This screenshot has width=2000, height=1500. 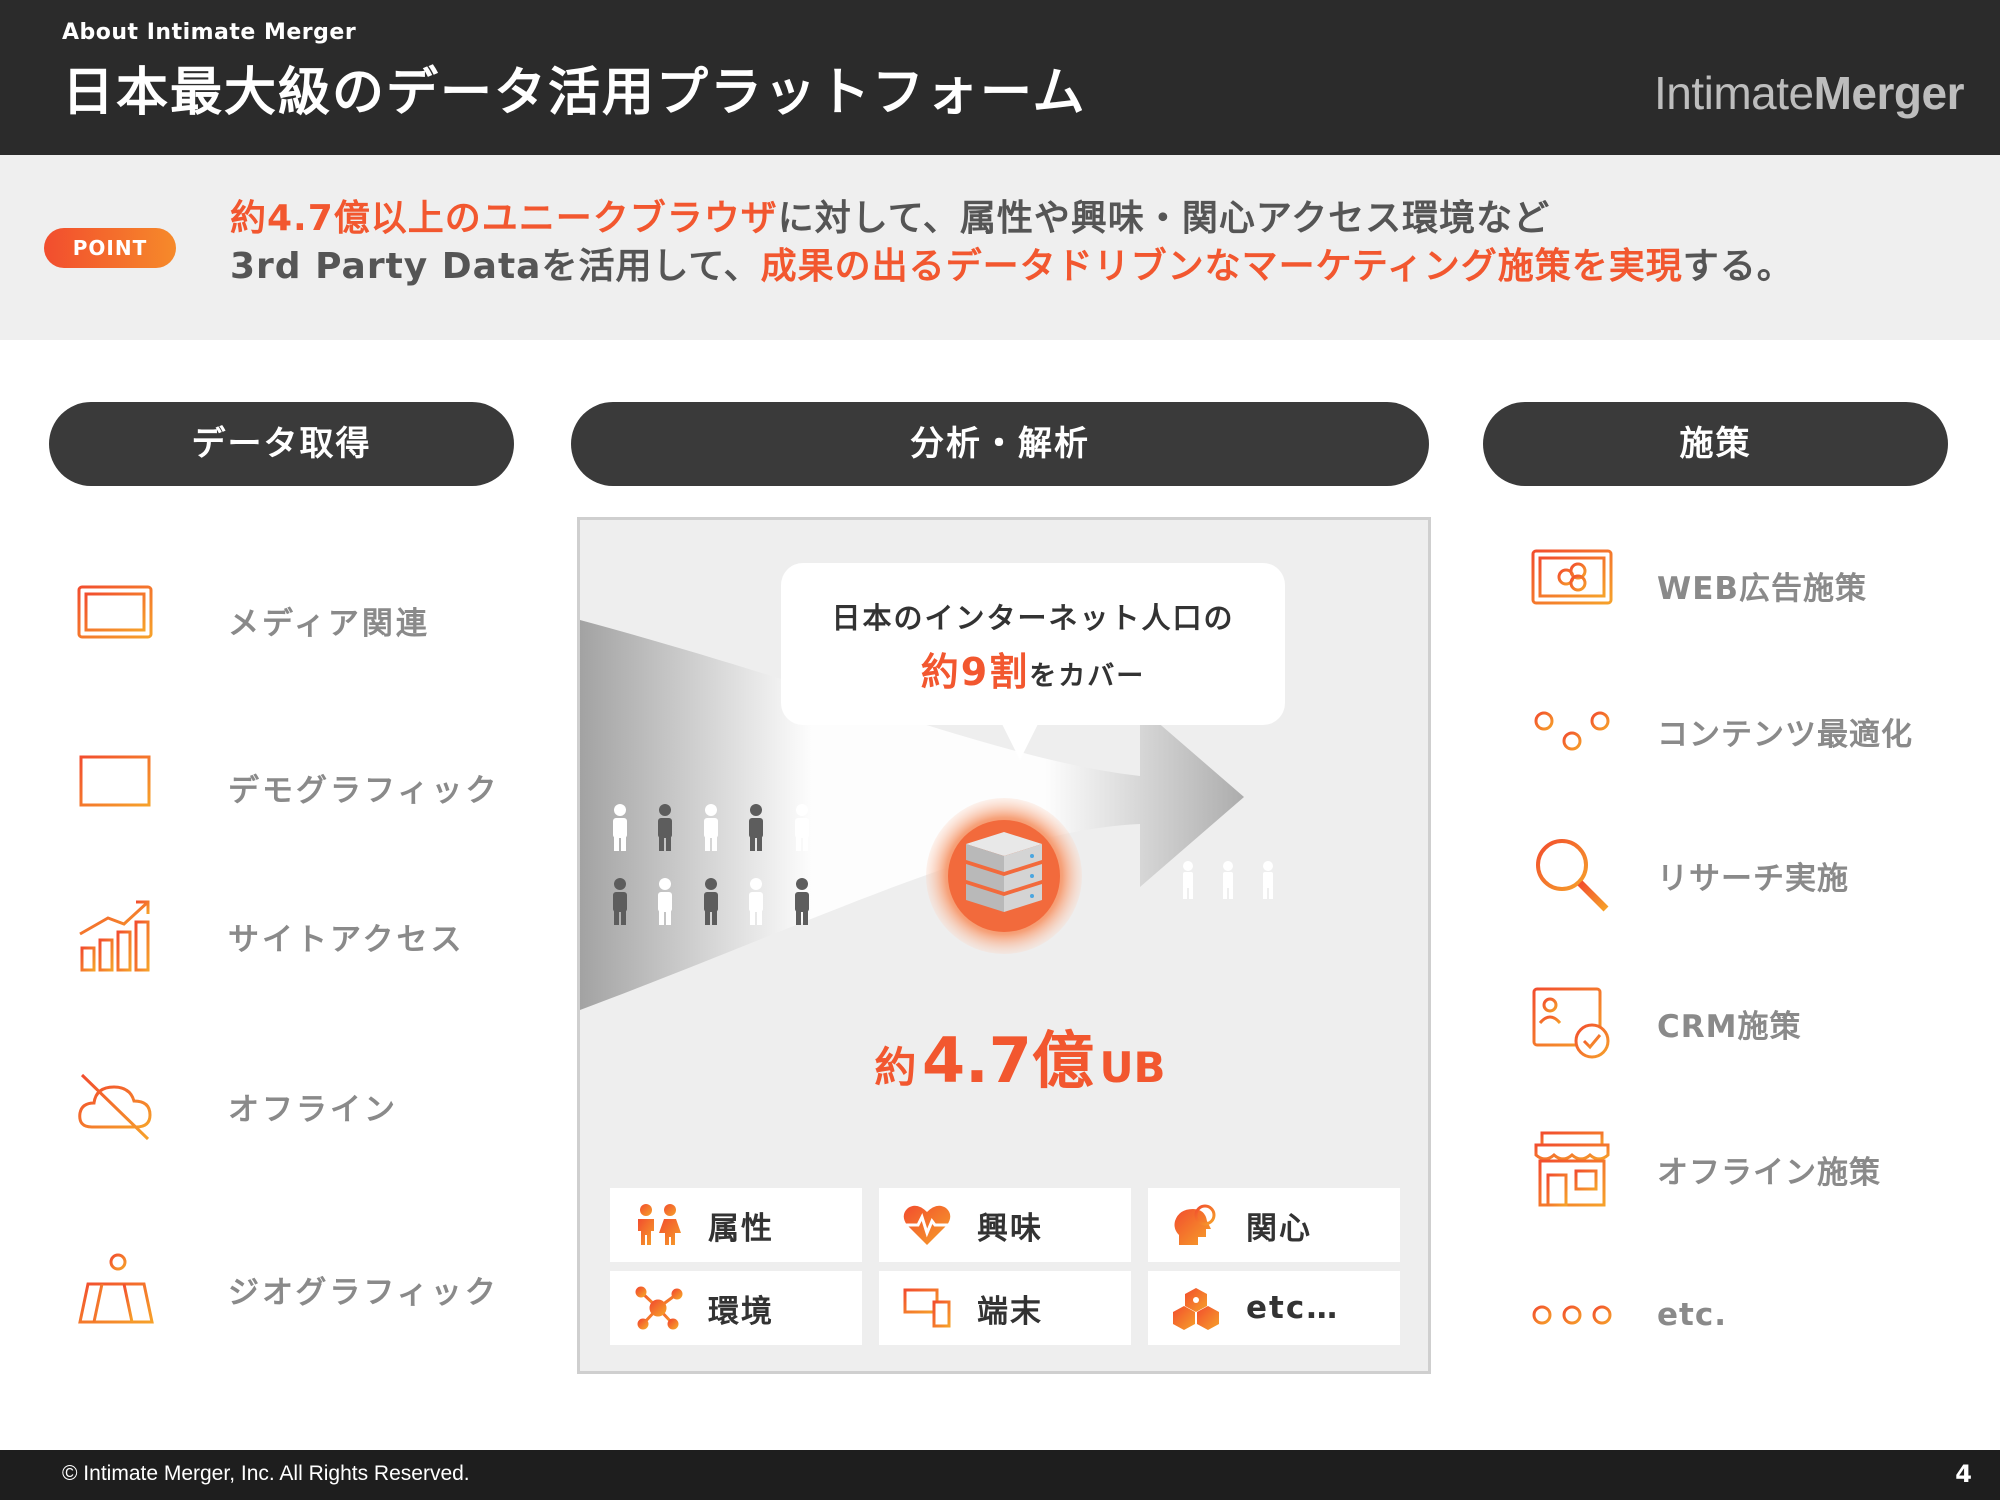 I want to click on unique-browser-stat: 約 4.7億 UB, so click(x=1020, y=1060).